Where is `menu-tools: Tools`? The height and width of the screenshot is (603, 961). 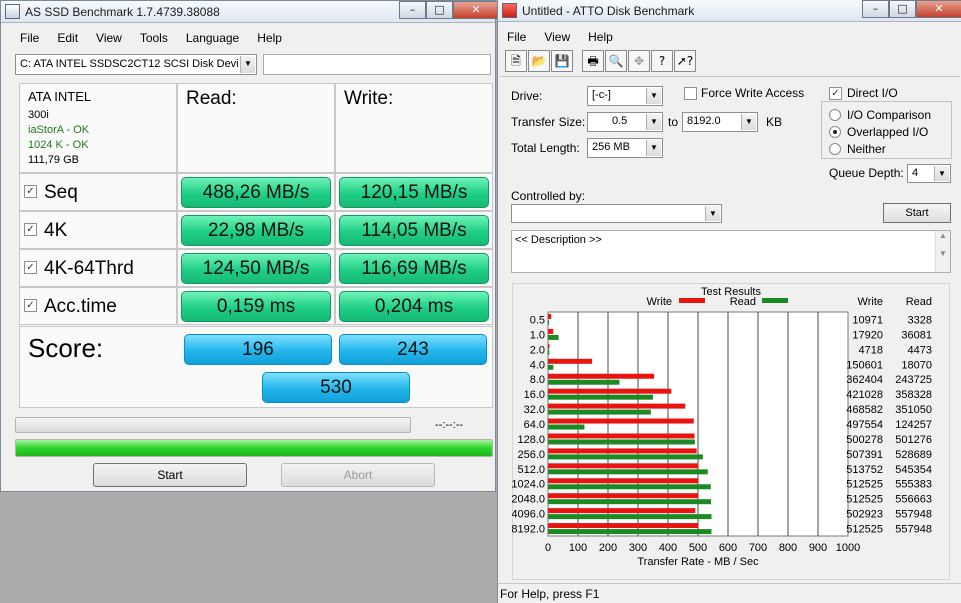
menu-tools: Tools is located at coordinates (154, 38).